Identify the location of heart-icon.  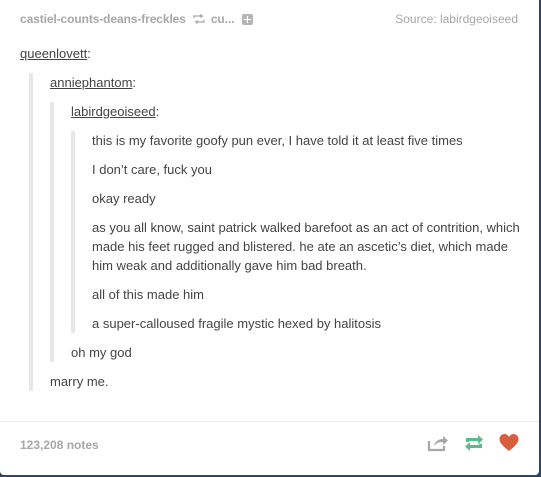
(509, 443).